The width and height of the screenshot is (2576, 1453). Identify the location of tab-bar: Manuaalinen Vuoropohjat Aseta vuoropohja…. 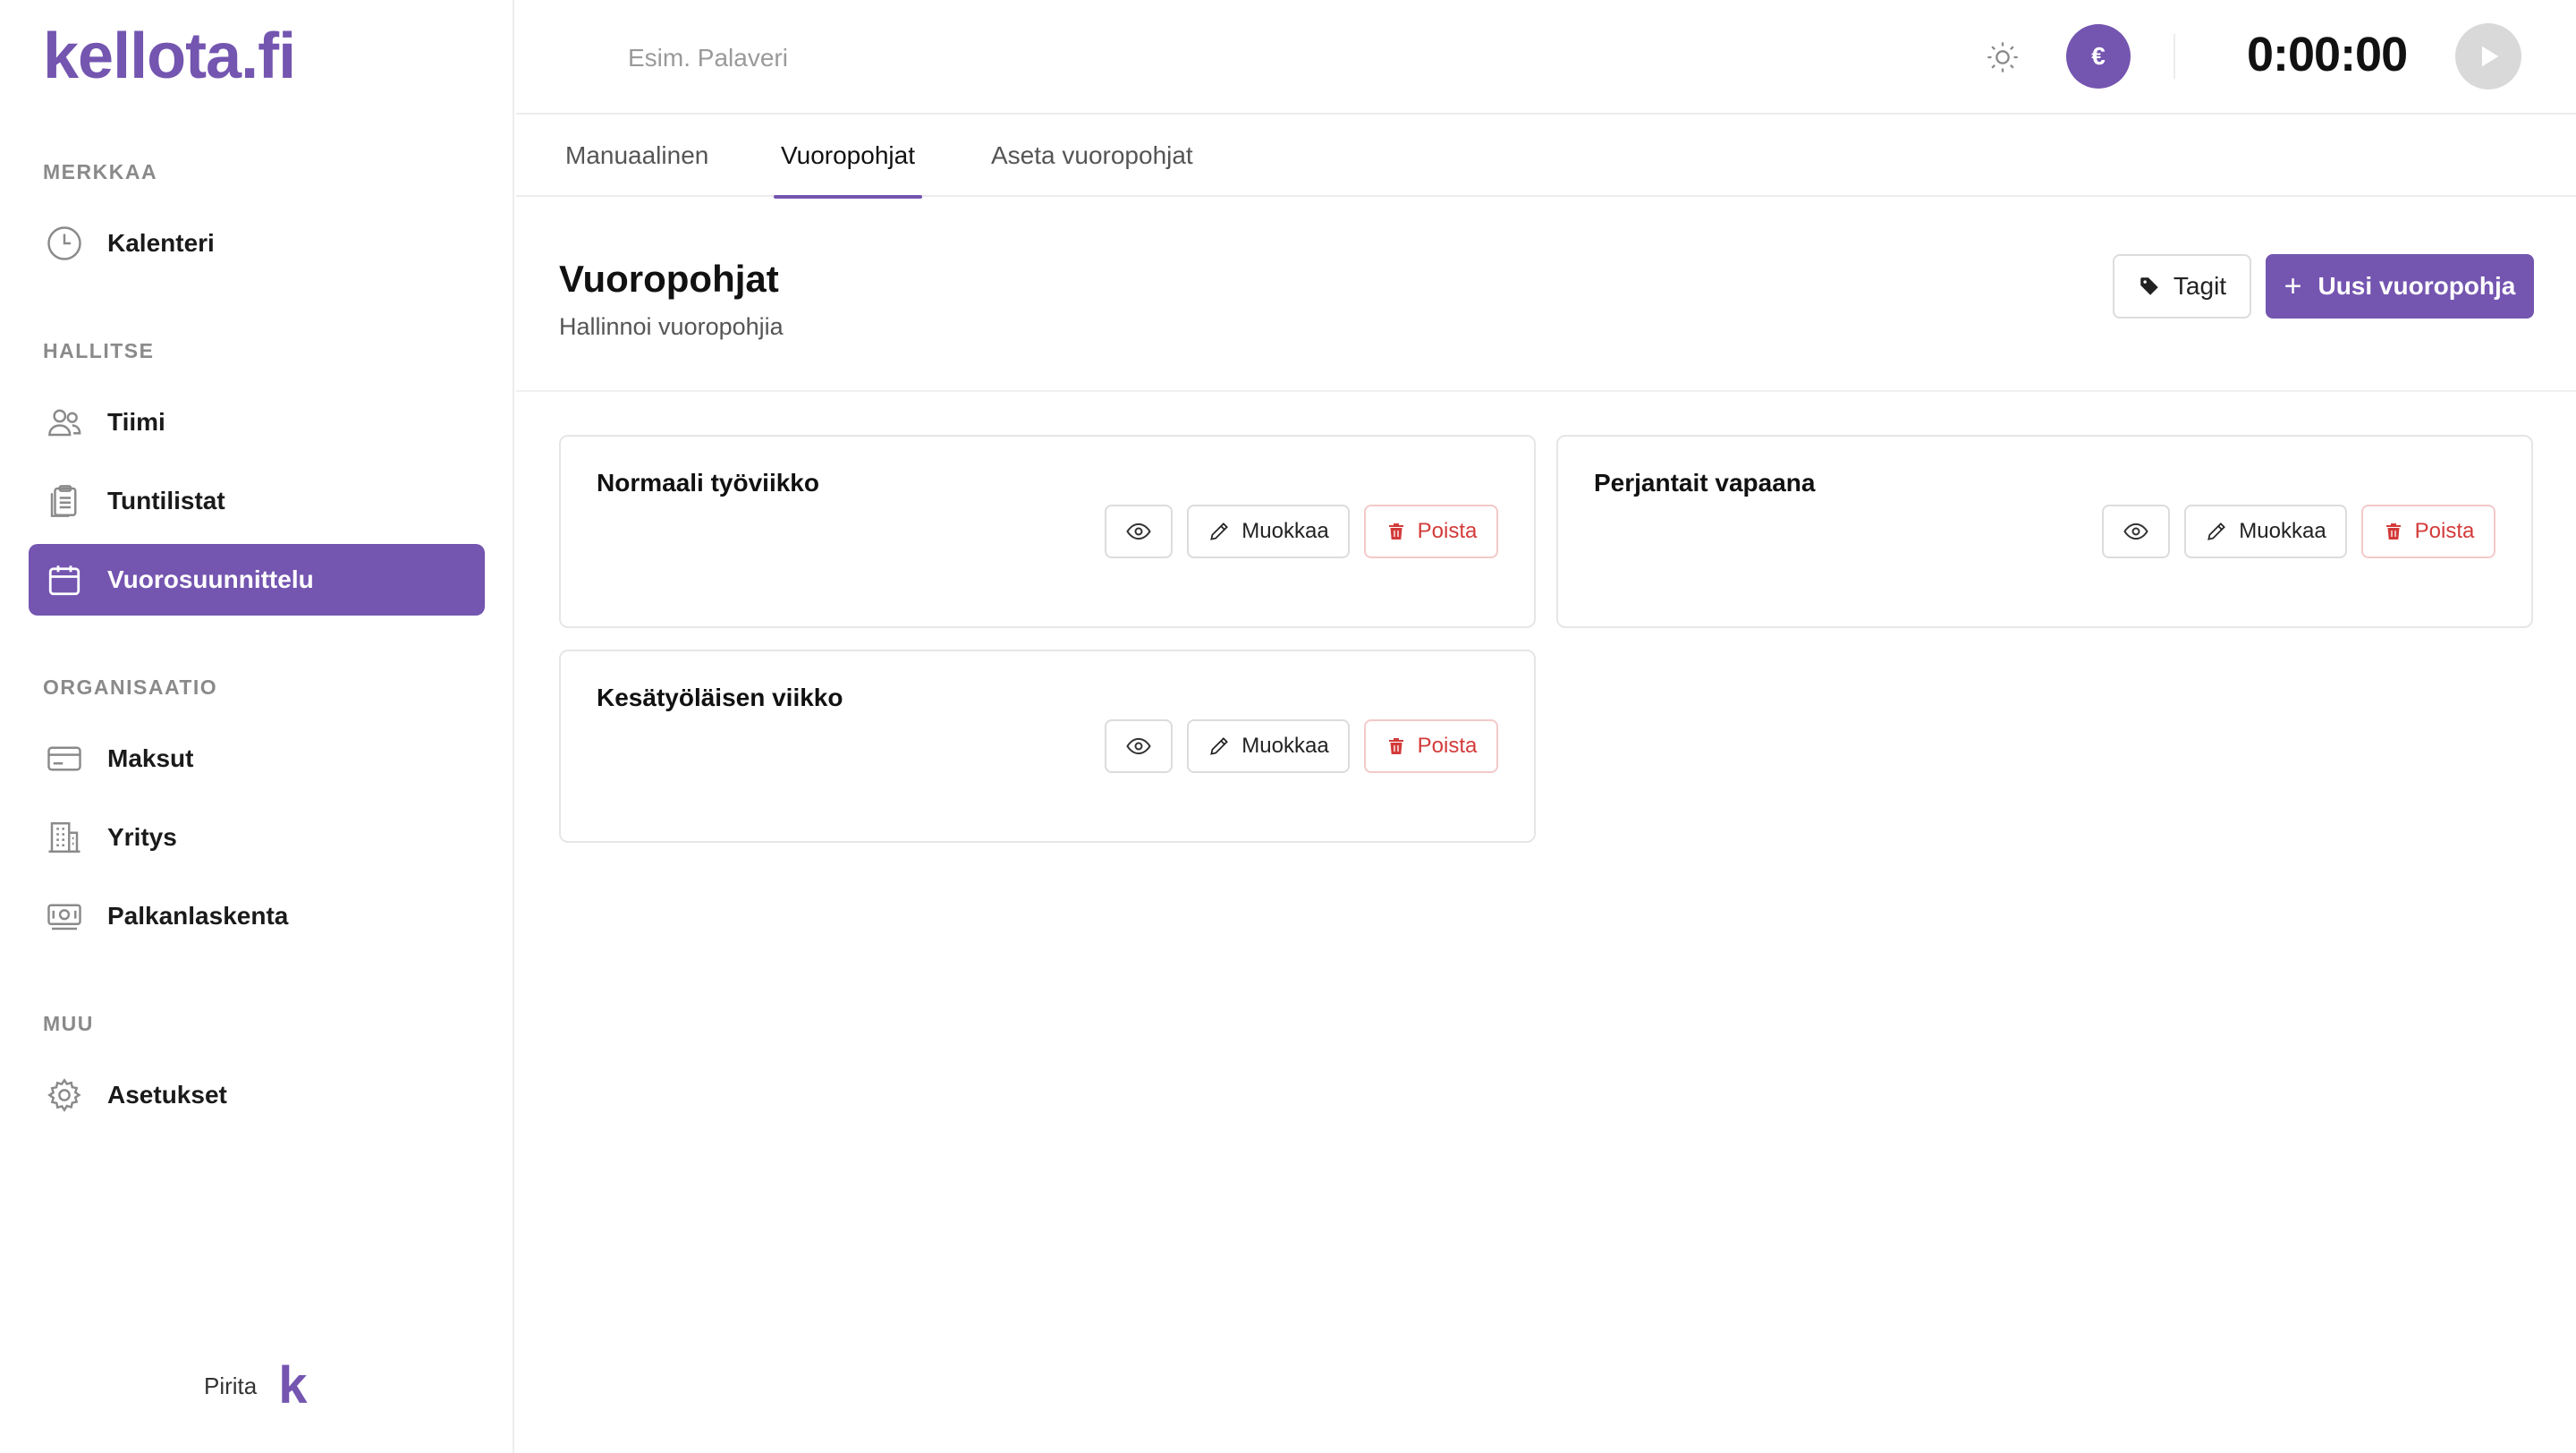
(1546, 157).